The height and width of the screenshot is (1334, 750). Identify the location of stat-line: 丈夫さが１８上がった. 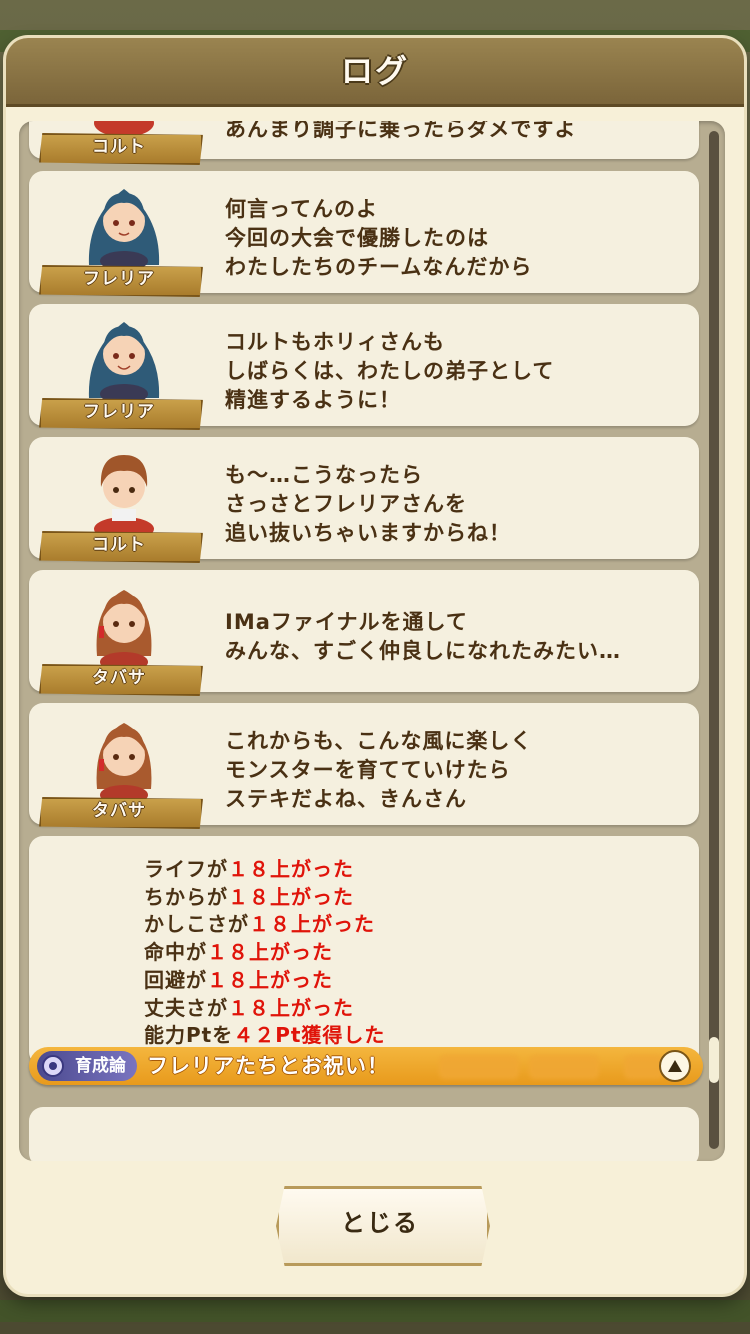
(249, 1007).